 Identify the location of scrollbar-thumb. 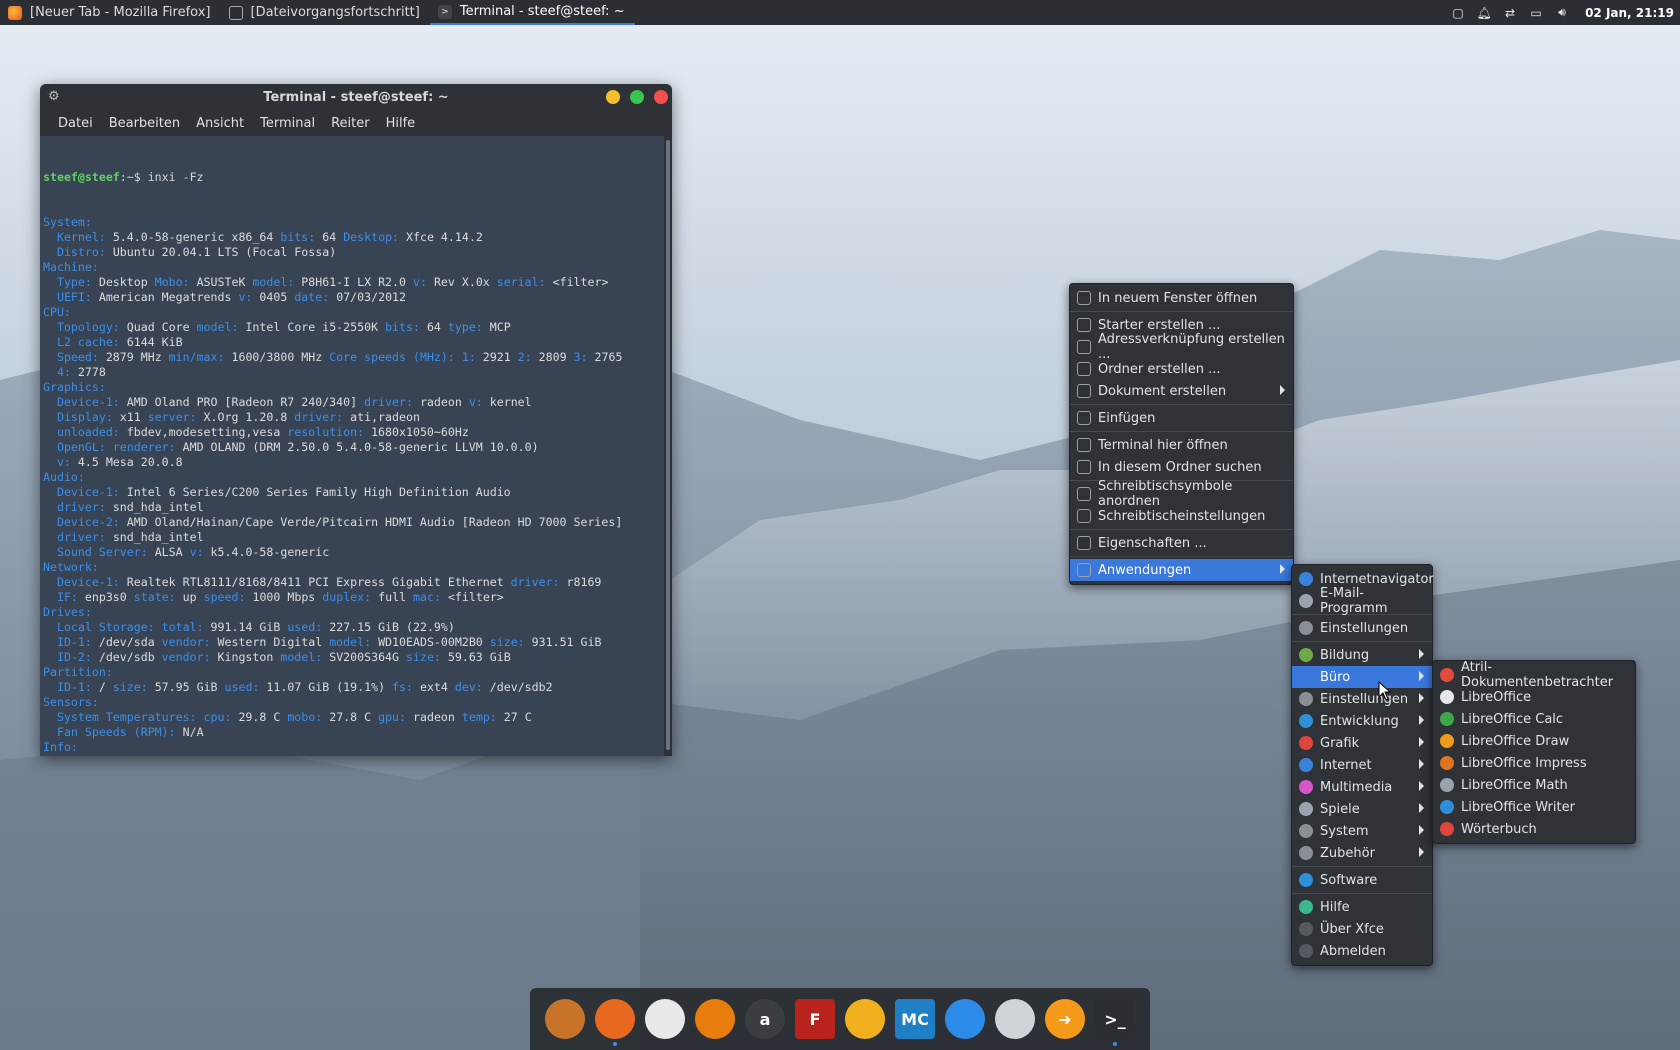
(668, 445).